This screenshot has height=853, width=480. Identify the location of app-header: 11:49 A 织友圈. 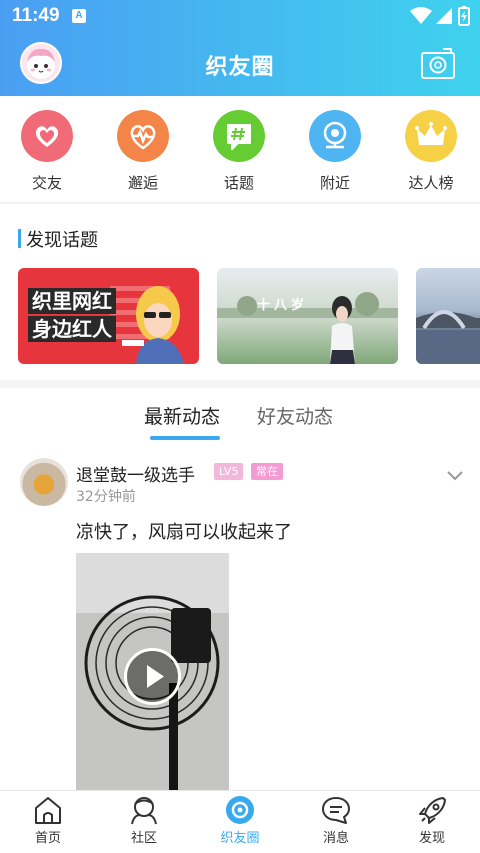
(240, 48).